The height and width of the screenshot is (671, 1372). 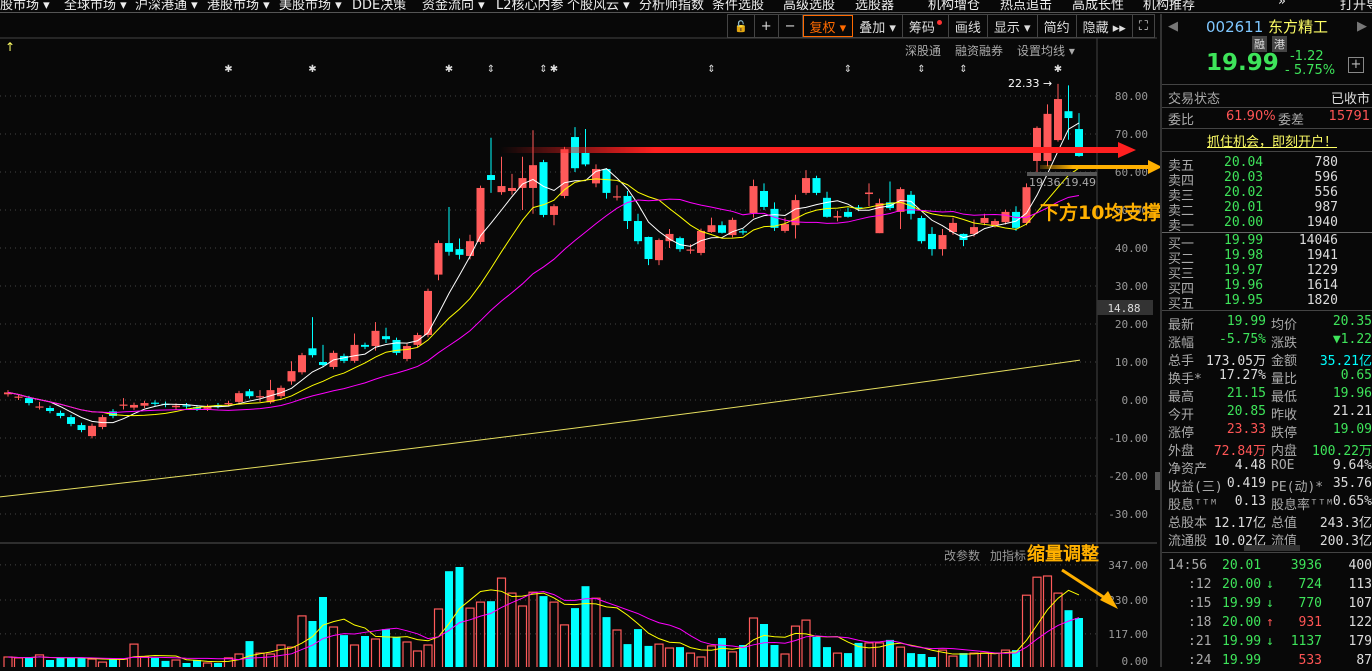 What do you see at coordinates (1270, 605) in the screenshot?
I see `list-item: :15 19.99 ↓ 770 107` at bounding box center [1270, 605].